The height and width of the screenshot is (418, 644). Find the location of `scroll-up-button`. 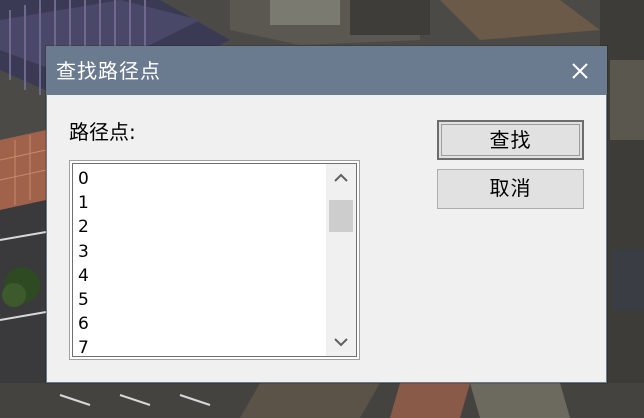

scroll-up-button is located at coordinates (341, 178).